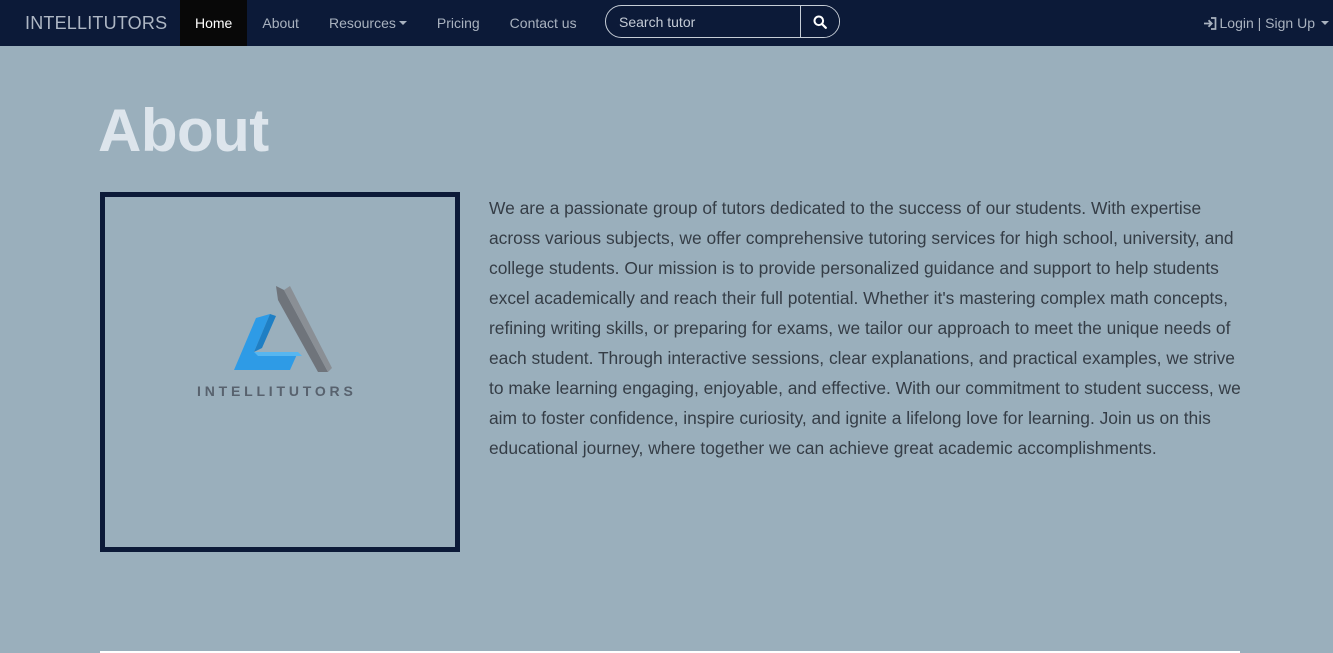 This screenshot has height=653, width=1333. I want to click on search-button, so click(819, 21).